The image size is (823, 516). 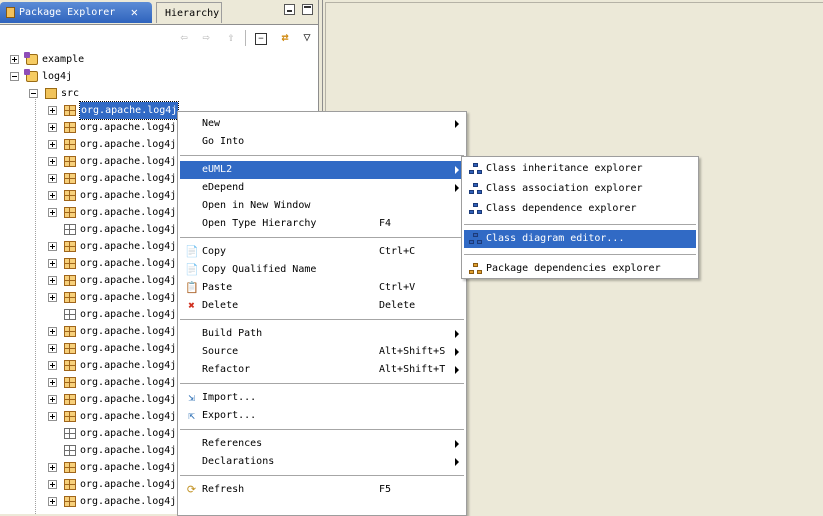 I want to click on menu-item-copy-qualified-name: 📄 Copy Qualified Name, so click(x=322, y=270).